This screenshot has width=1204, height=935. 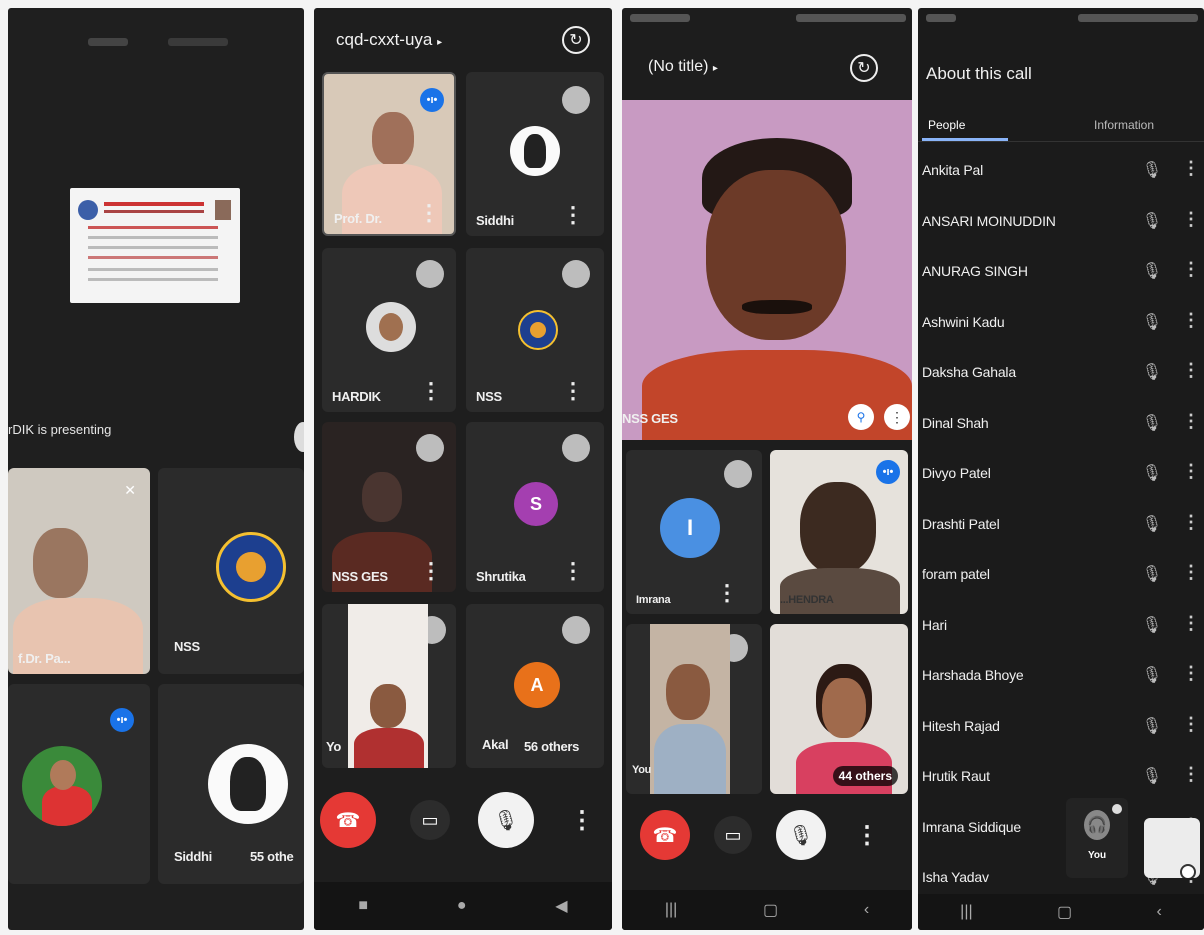 I want to click on participant-row: foram patel 🎙 ⋮, so click(x=1063, y=577).